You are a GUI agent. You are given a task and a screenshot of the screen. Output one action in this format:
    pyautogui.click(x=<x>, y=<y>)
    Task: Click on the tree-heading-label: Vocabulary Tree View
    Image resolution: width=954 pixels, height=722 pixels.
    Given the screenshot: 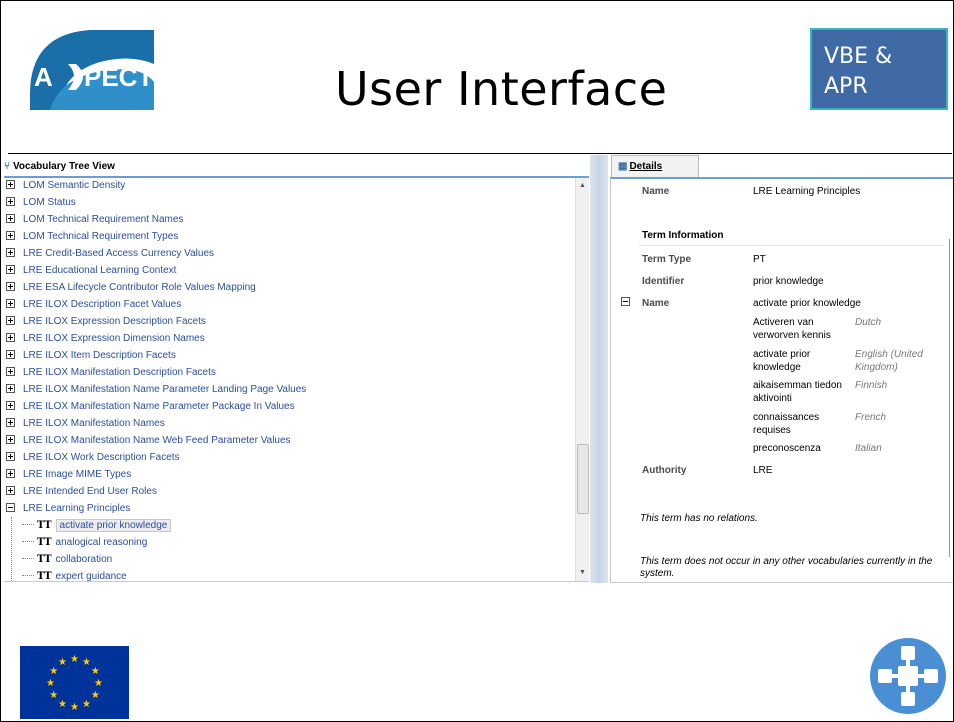 What is the action you would take?
    pyautogui.click(x=64, y=166)
    